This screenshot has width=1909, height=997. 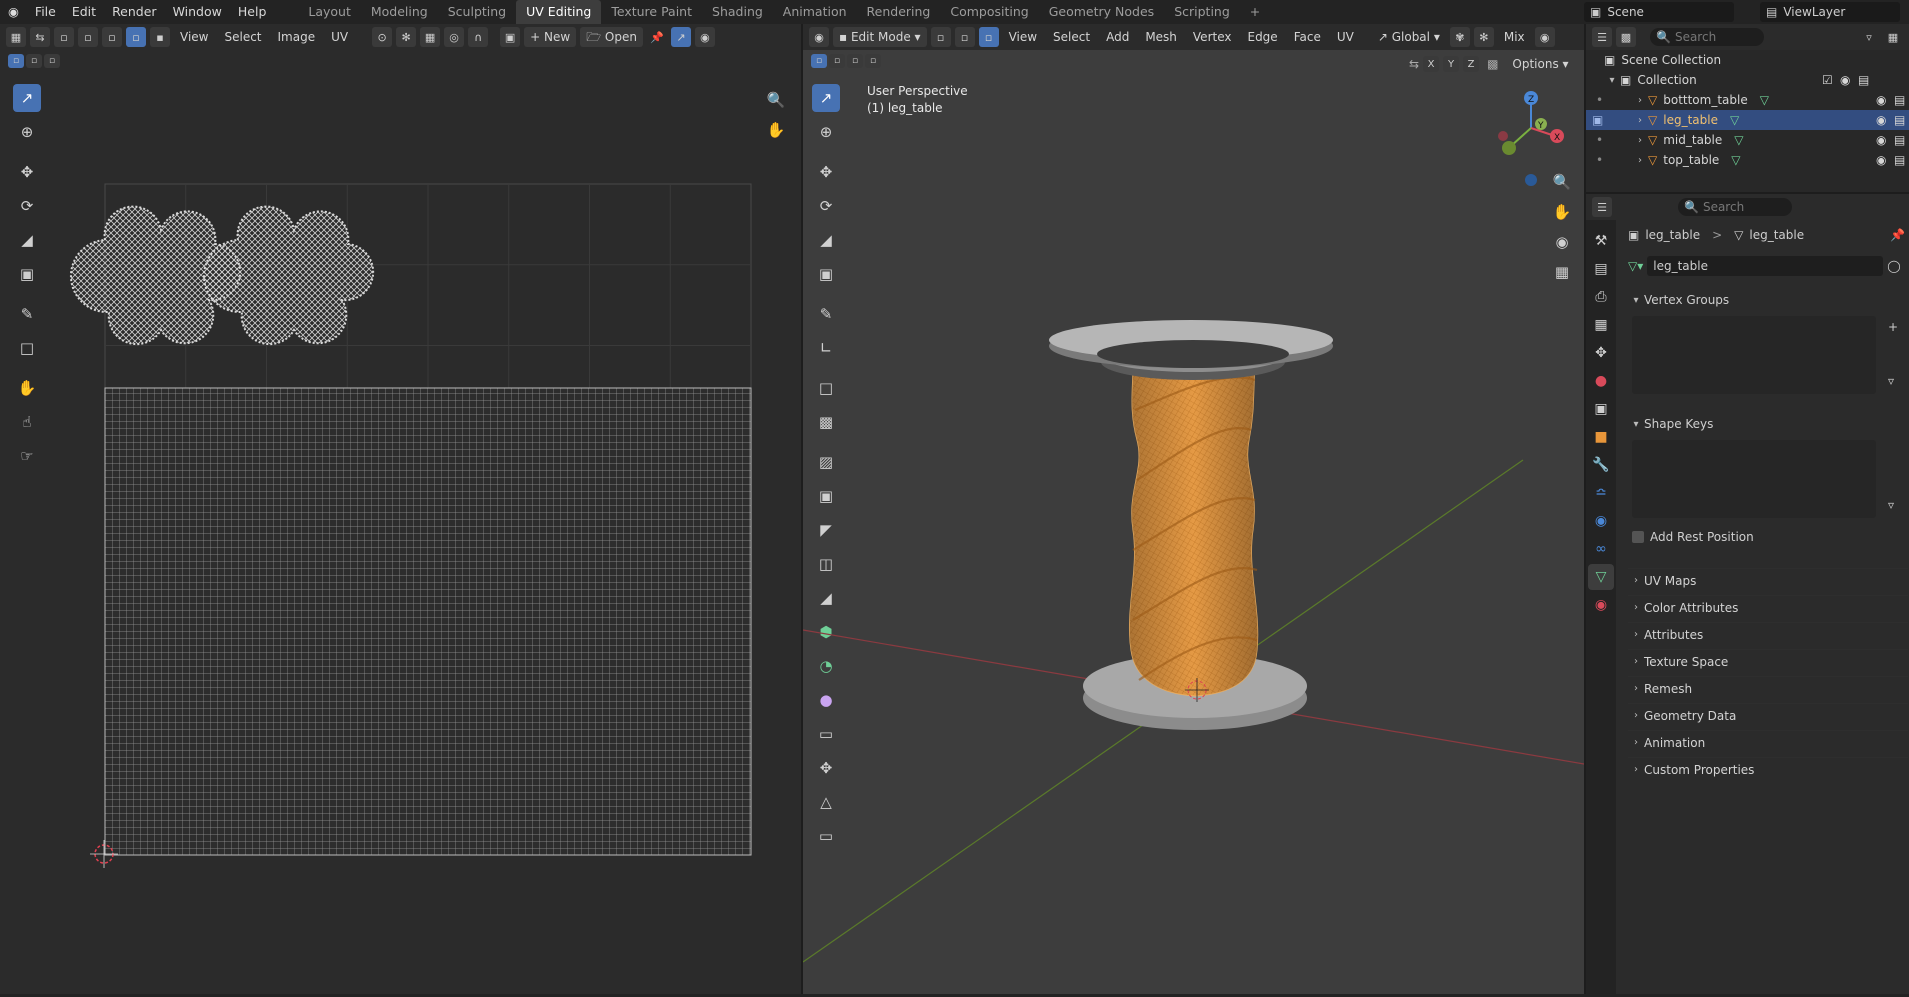 I want to click on add-workspace-button: +, so click(x=1255, y=12).